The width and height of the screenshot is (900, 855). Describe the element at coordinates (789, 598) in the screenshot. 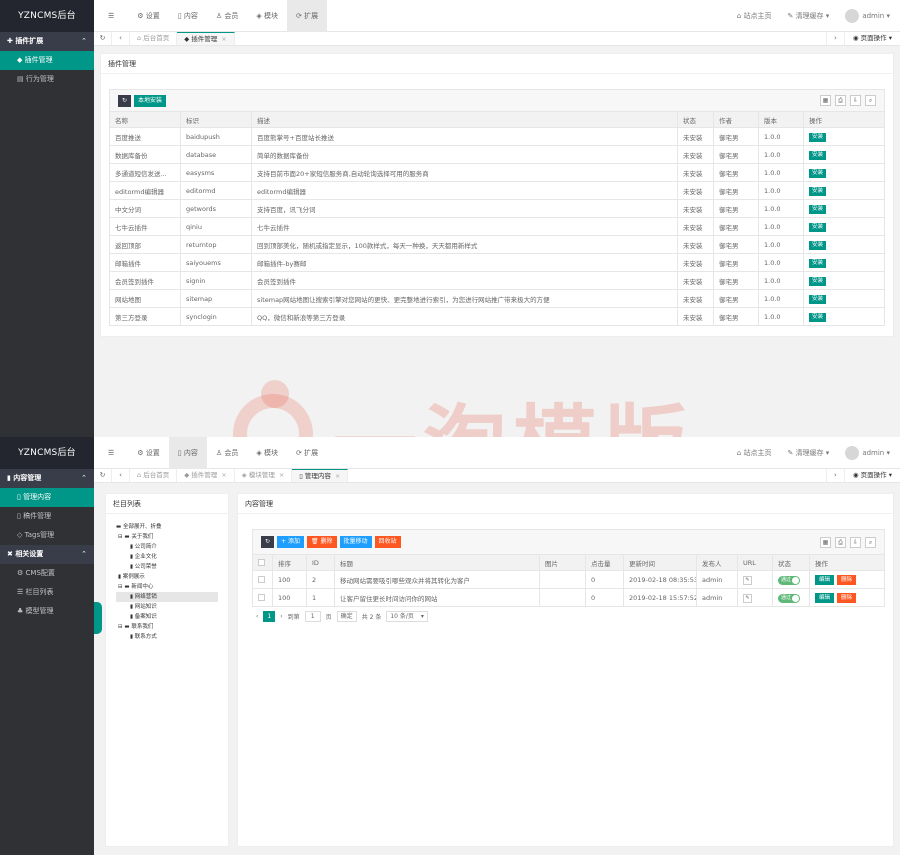

I see `status-toggle: 通过` at that location.